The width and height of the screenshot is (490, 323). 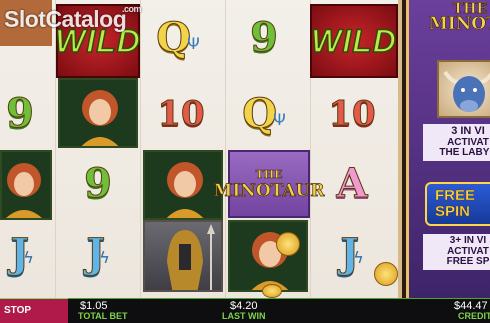 What do you see at coordinates (352, 183) in the screenshot?
I see `symbol-a: A` at bounding box center [352, 183].